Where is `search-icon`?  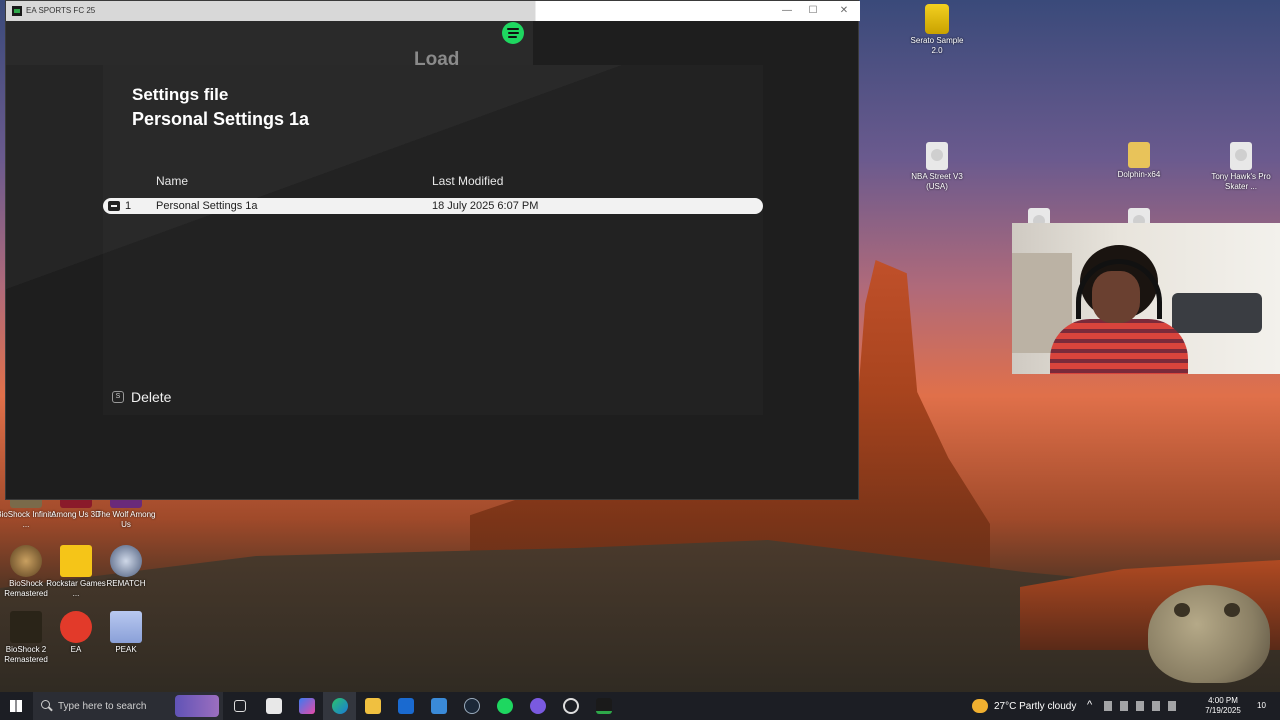
search-icon is located at coordinates (45, 704).